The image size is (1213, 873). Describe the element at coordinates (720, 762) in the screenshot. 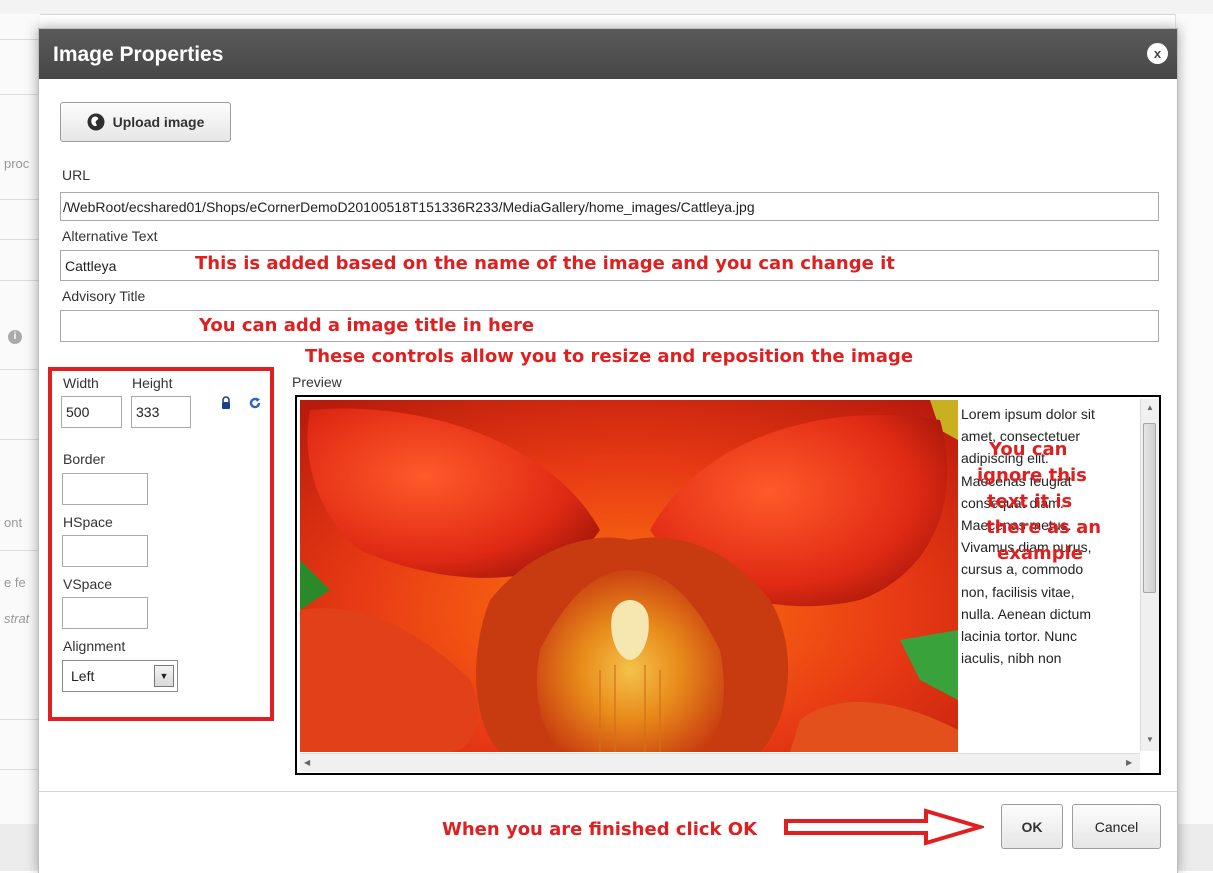

I see `preview-horizontal-scrollbar: ◀ ▶` at that location.